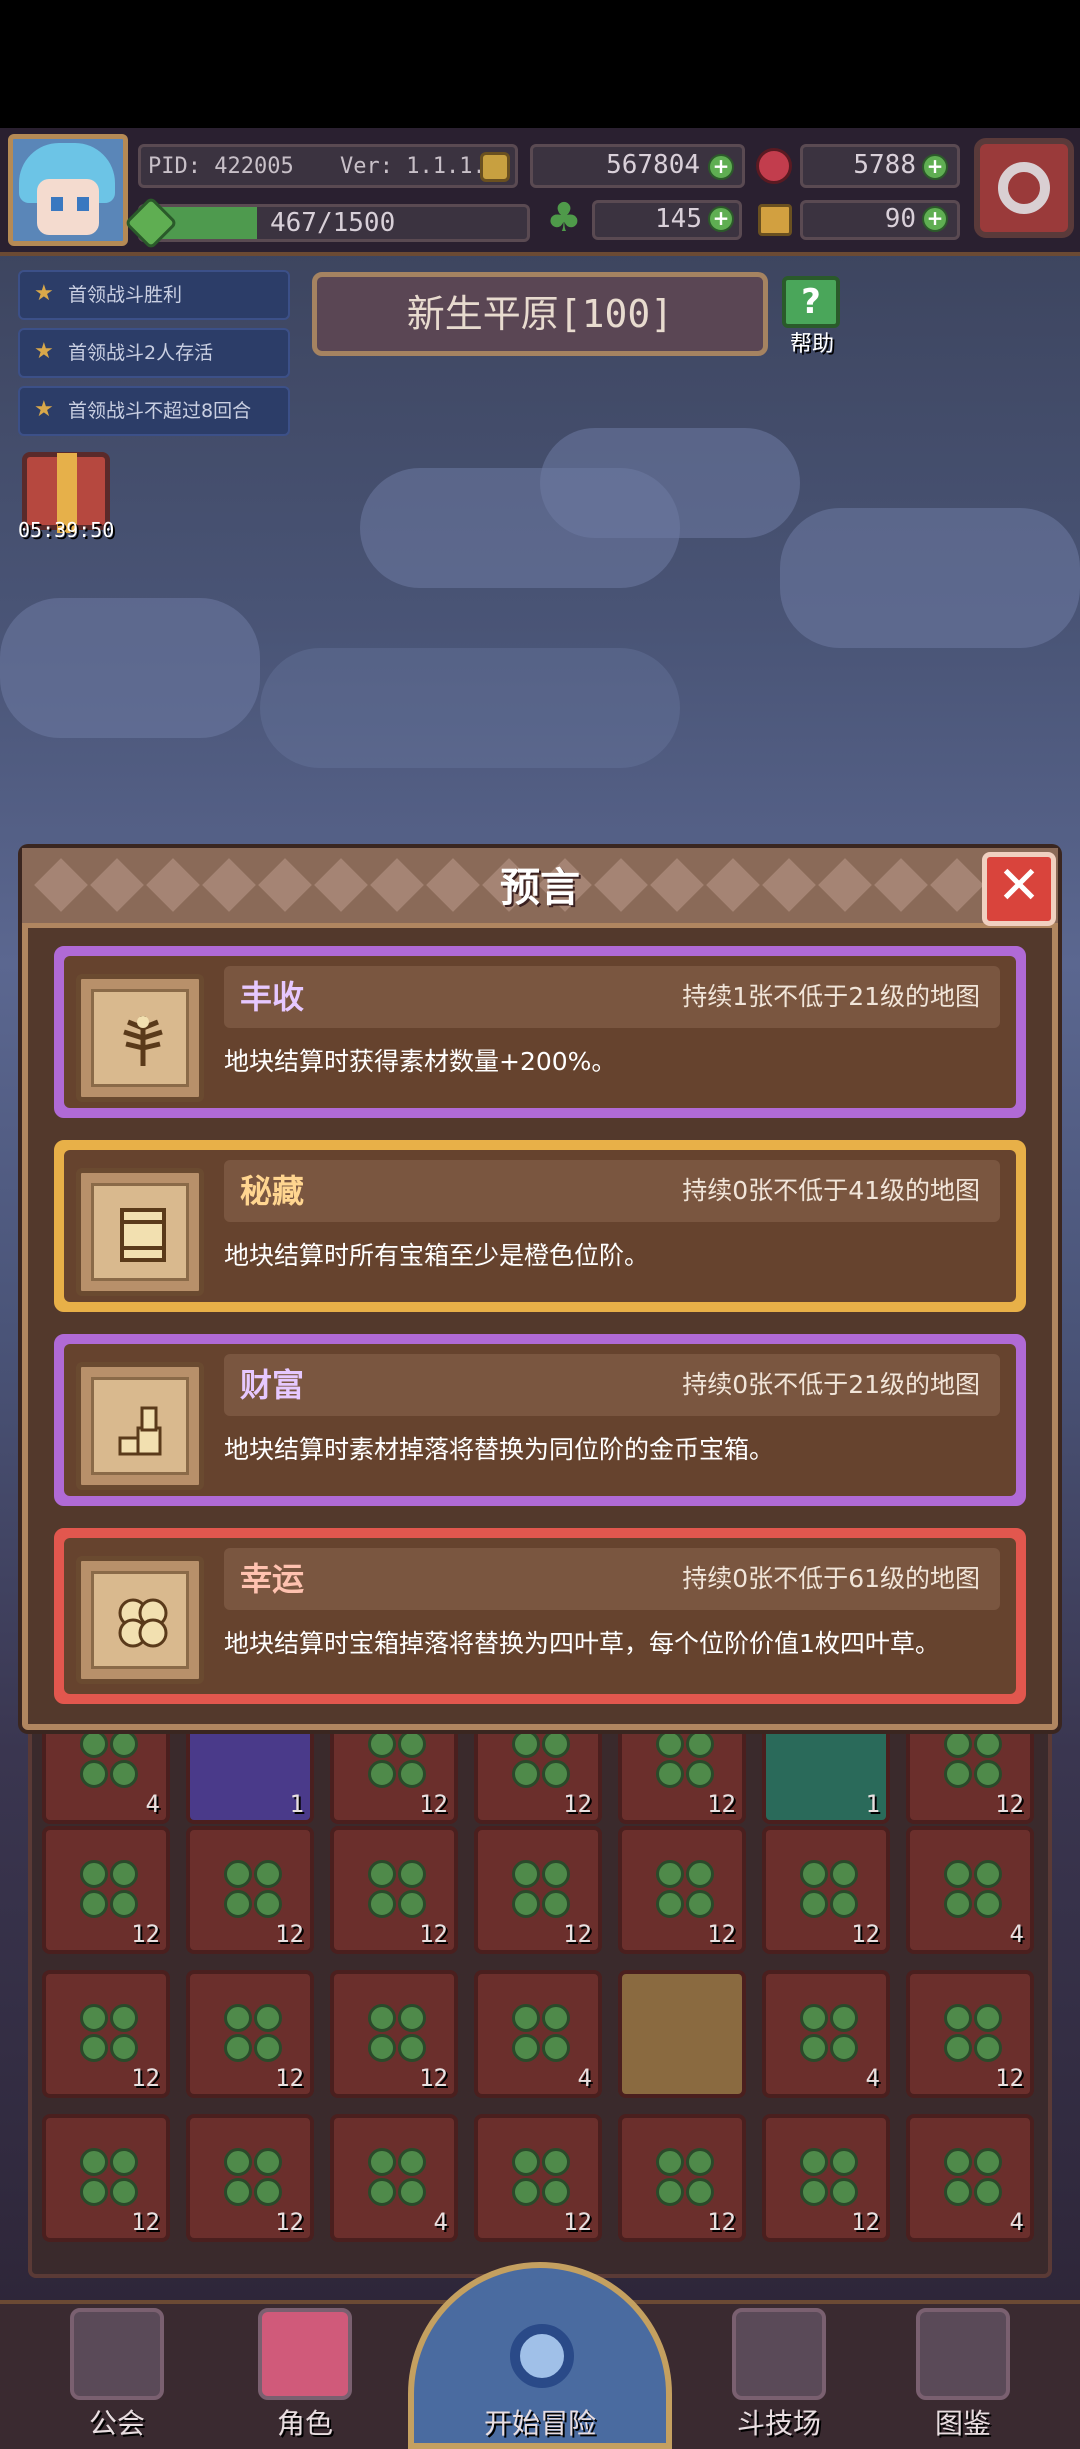 The width and height of the screenshot is (1080, 2449). What do you see at coordinates (678, 219) in the screenshot?
I see `clover-amount: 145` at bounding box center [678, 219].